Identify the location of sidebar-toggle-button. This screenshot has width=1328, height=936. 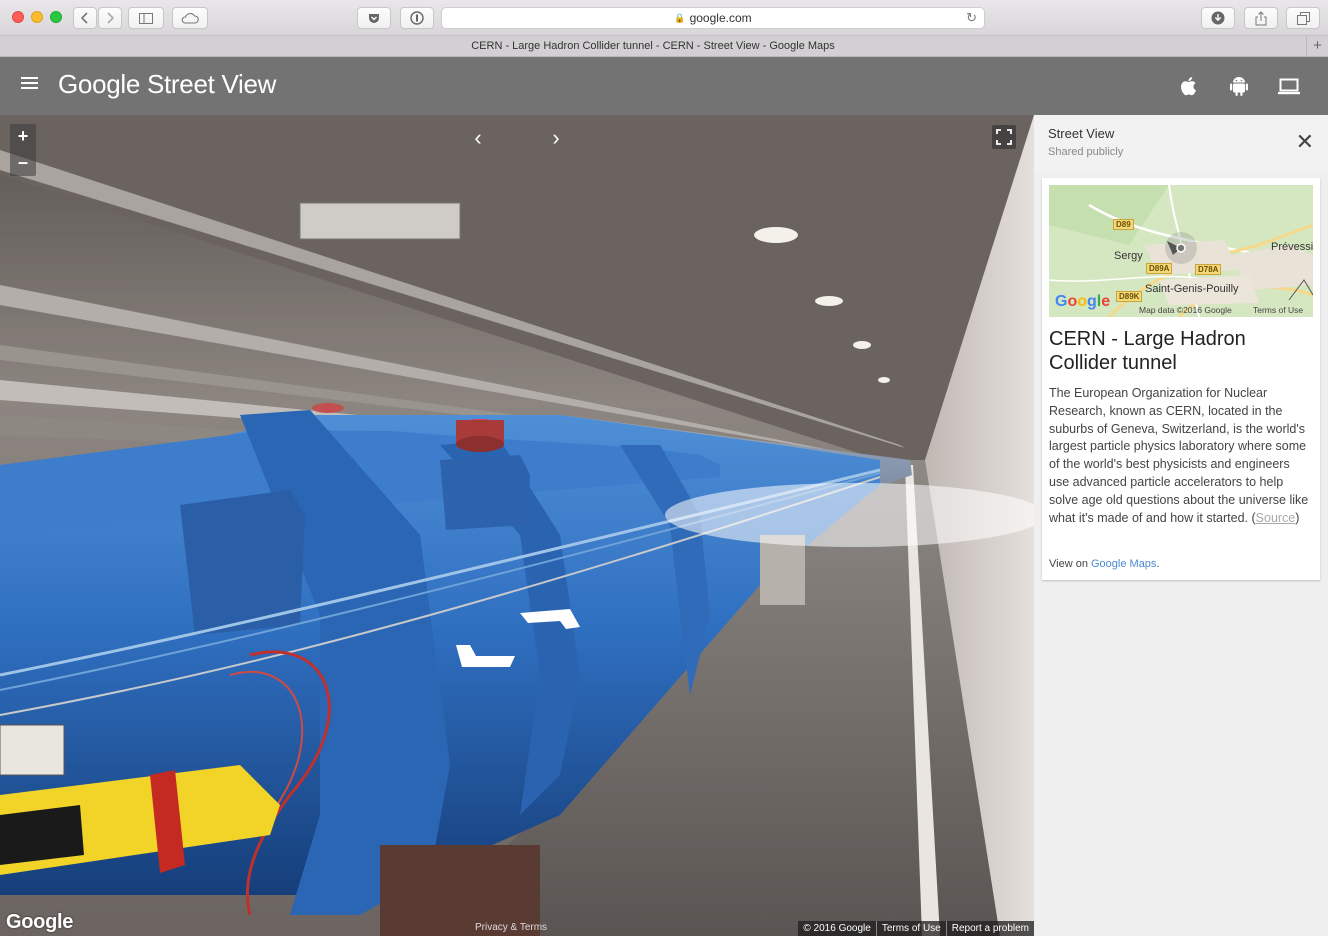
(146, 18).